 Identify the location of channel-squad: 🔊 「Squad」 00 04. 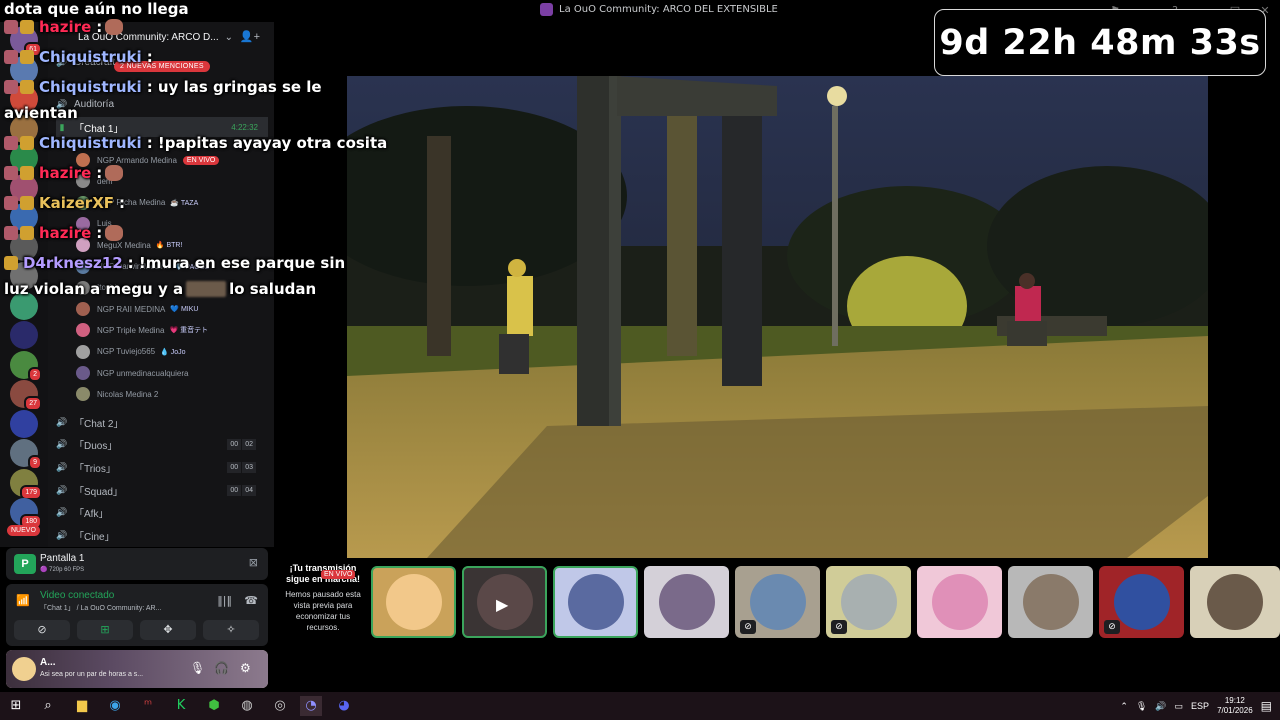
(162, 490).